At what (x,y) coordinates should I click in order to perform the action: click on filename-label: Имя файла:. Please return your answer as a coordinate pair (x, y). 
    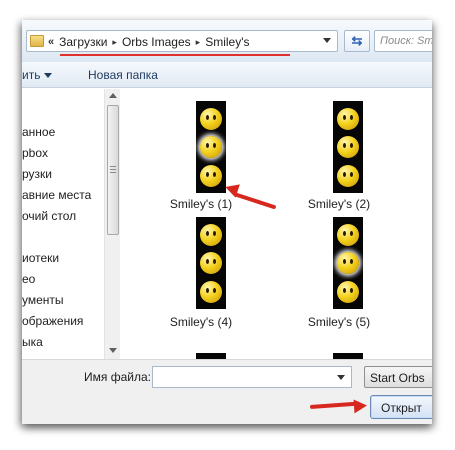
    Looking at the image, I should click on (117, 377).